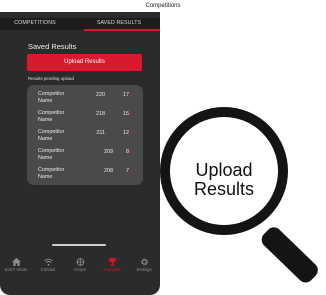 The height and width of the screenshot is (295, 326). What do you see at coordinates (163, 6) in the screenshot?
I see `page-caption: Competitions` at bounding box center [163, 6].